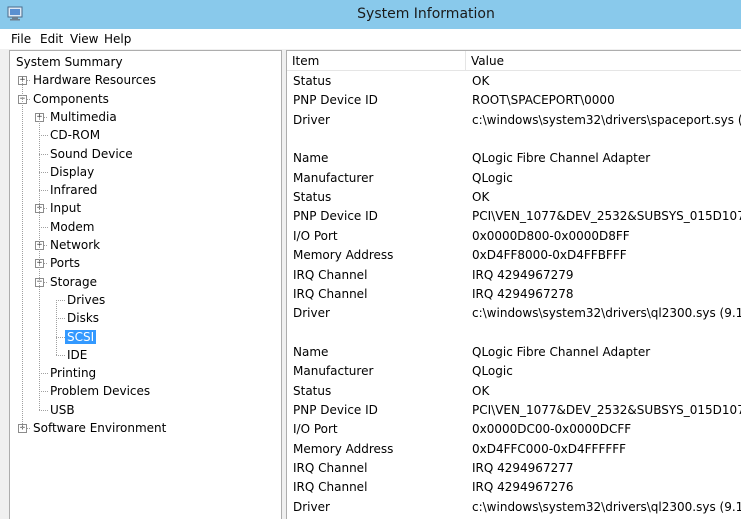 This screenshot has height=519, width=741. I want to click on list-item-value: 0x0000DC00-0x0000DCFF, so click(551, 429).